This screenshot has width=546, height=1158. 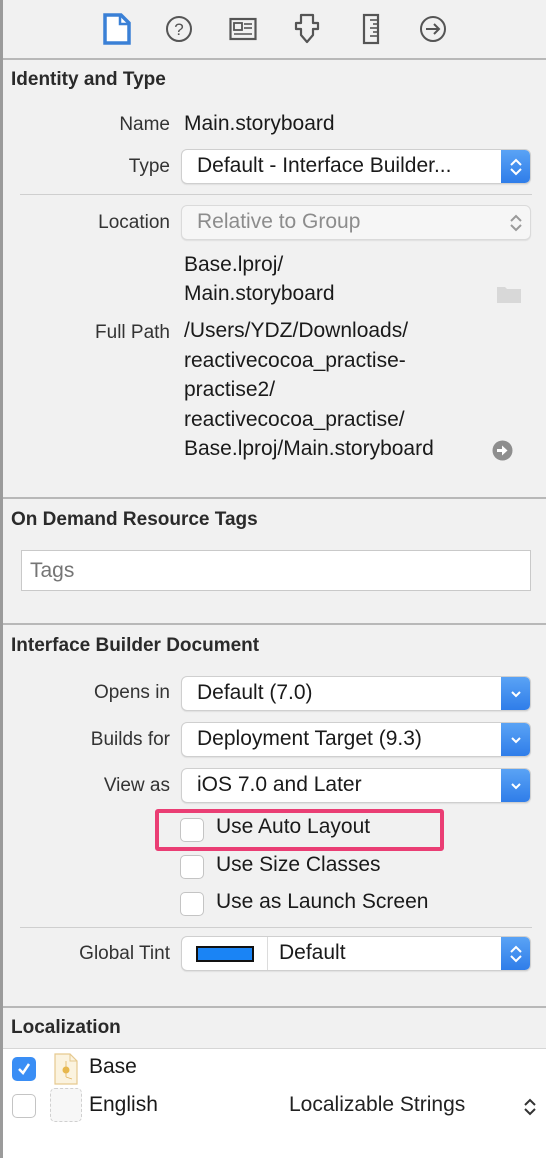 I want to click on opens-in-value: Default (7.0), so click(x=255, y=692).